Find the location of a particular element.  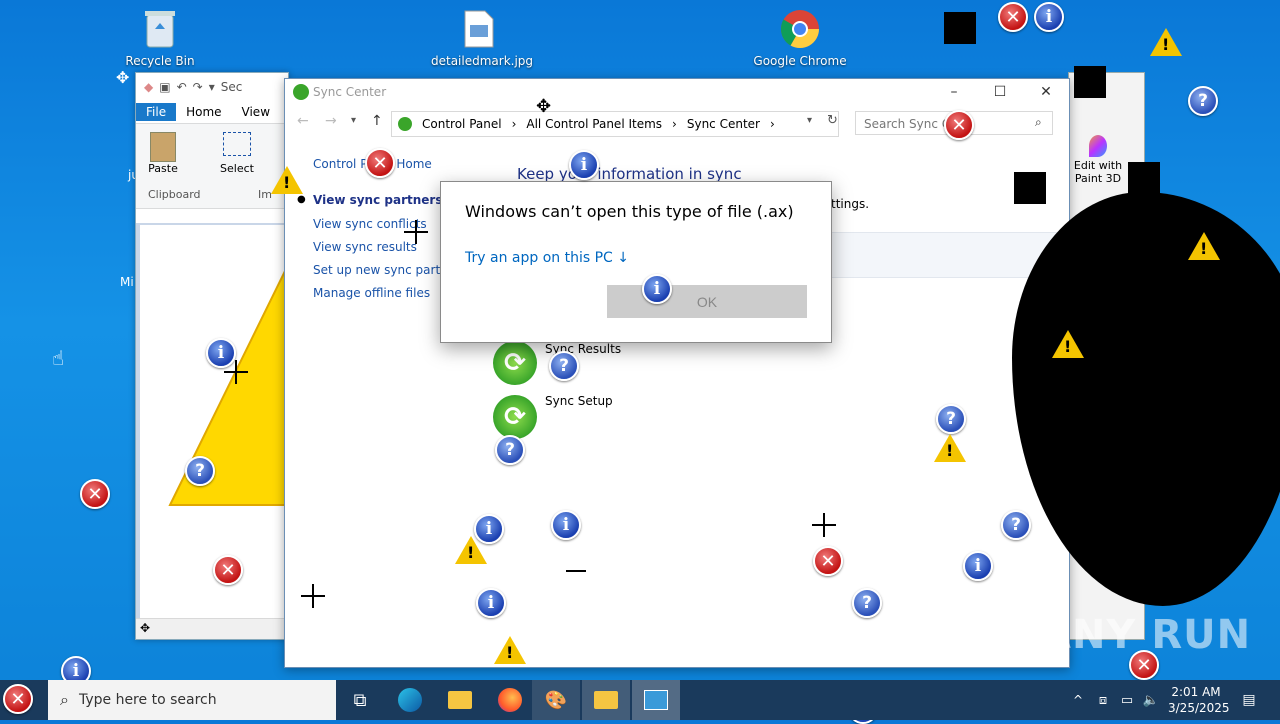

paint-canvas-area is located at coordinates (212, 421).